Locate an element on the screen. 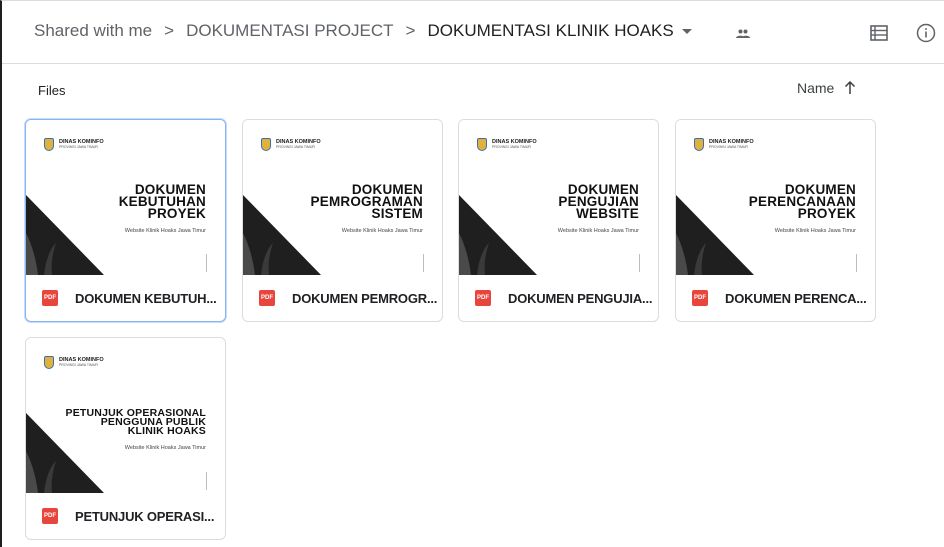 Image resolution: width=944 pixels, height=547 pixels. breadcrumb-dokumentasi-project: DOKUMENTASI PROJECT is located at coordinates (289, 31).